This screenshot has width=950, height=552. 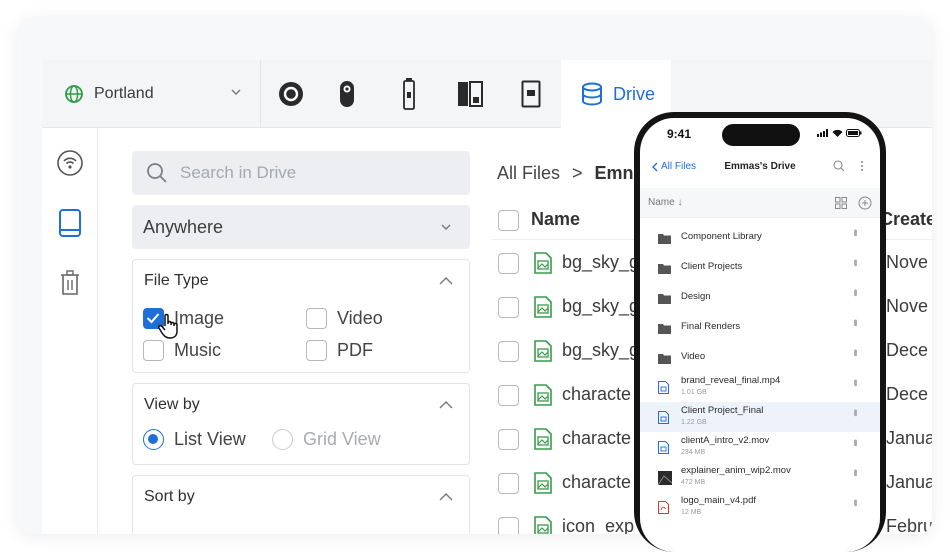 What do you see at coordinates (355, 350) in the screenshot?
I see `filetype-pdf-label: PDF` at bounding box center [355, 350].